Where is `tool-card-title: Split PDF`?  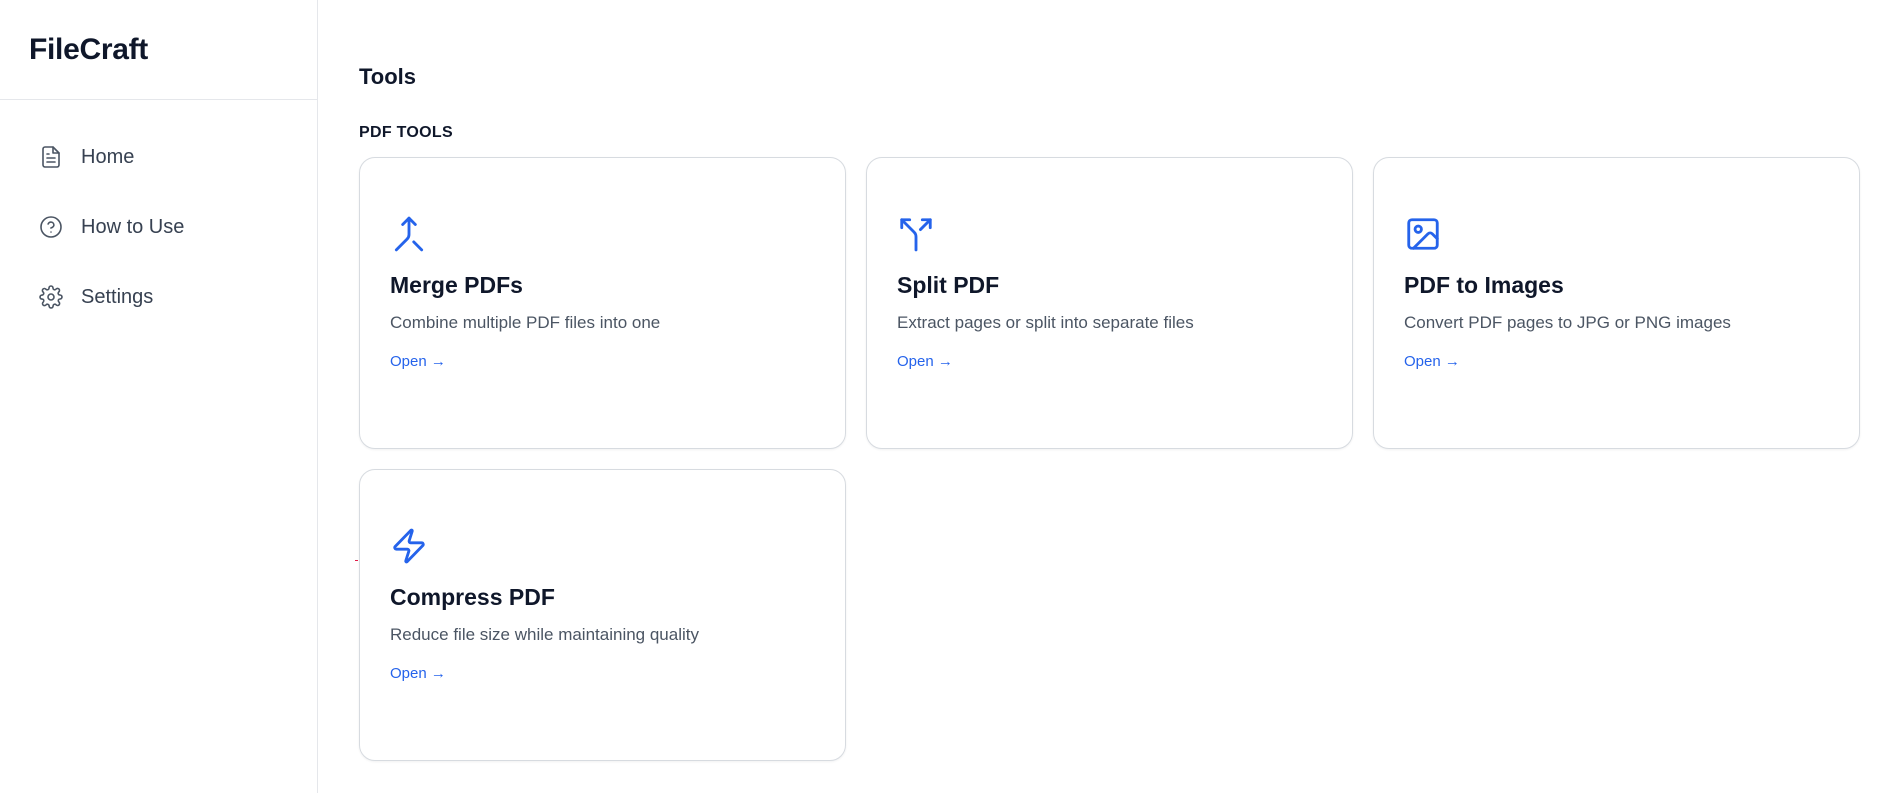 tool-card-title: Split PDF is located at coordinates (948, 285).